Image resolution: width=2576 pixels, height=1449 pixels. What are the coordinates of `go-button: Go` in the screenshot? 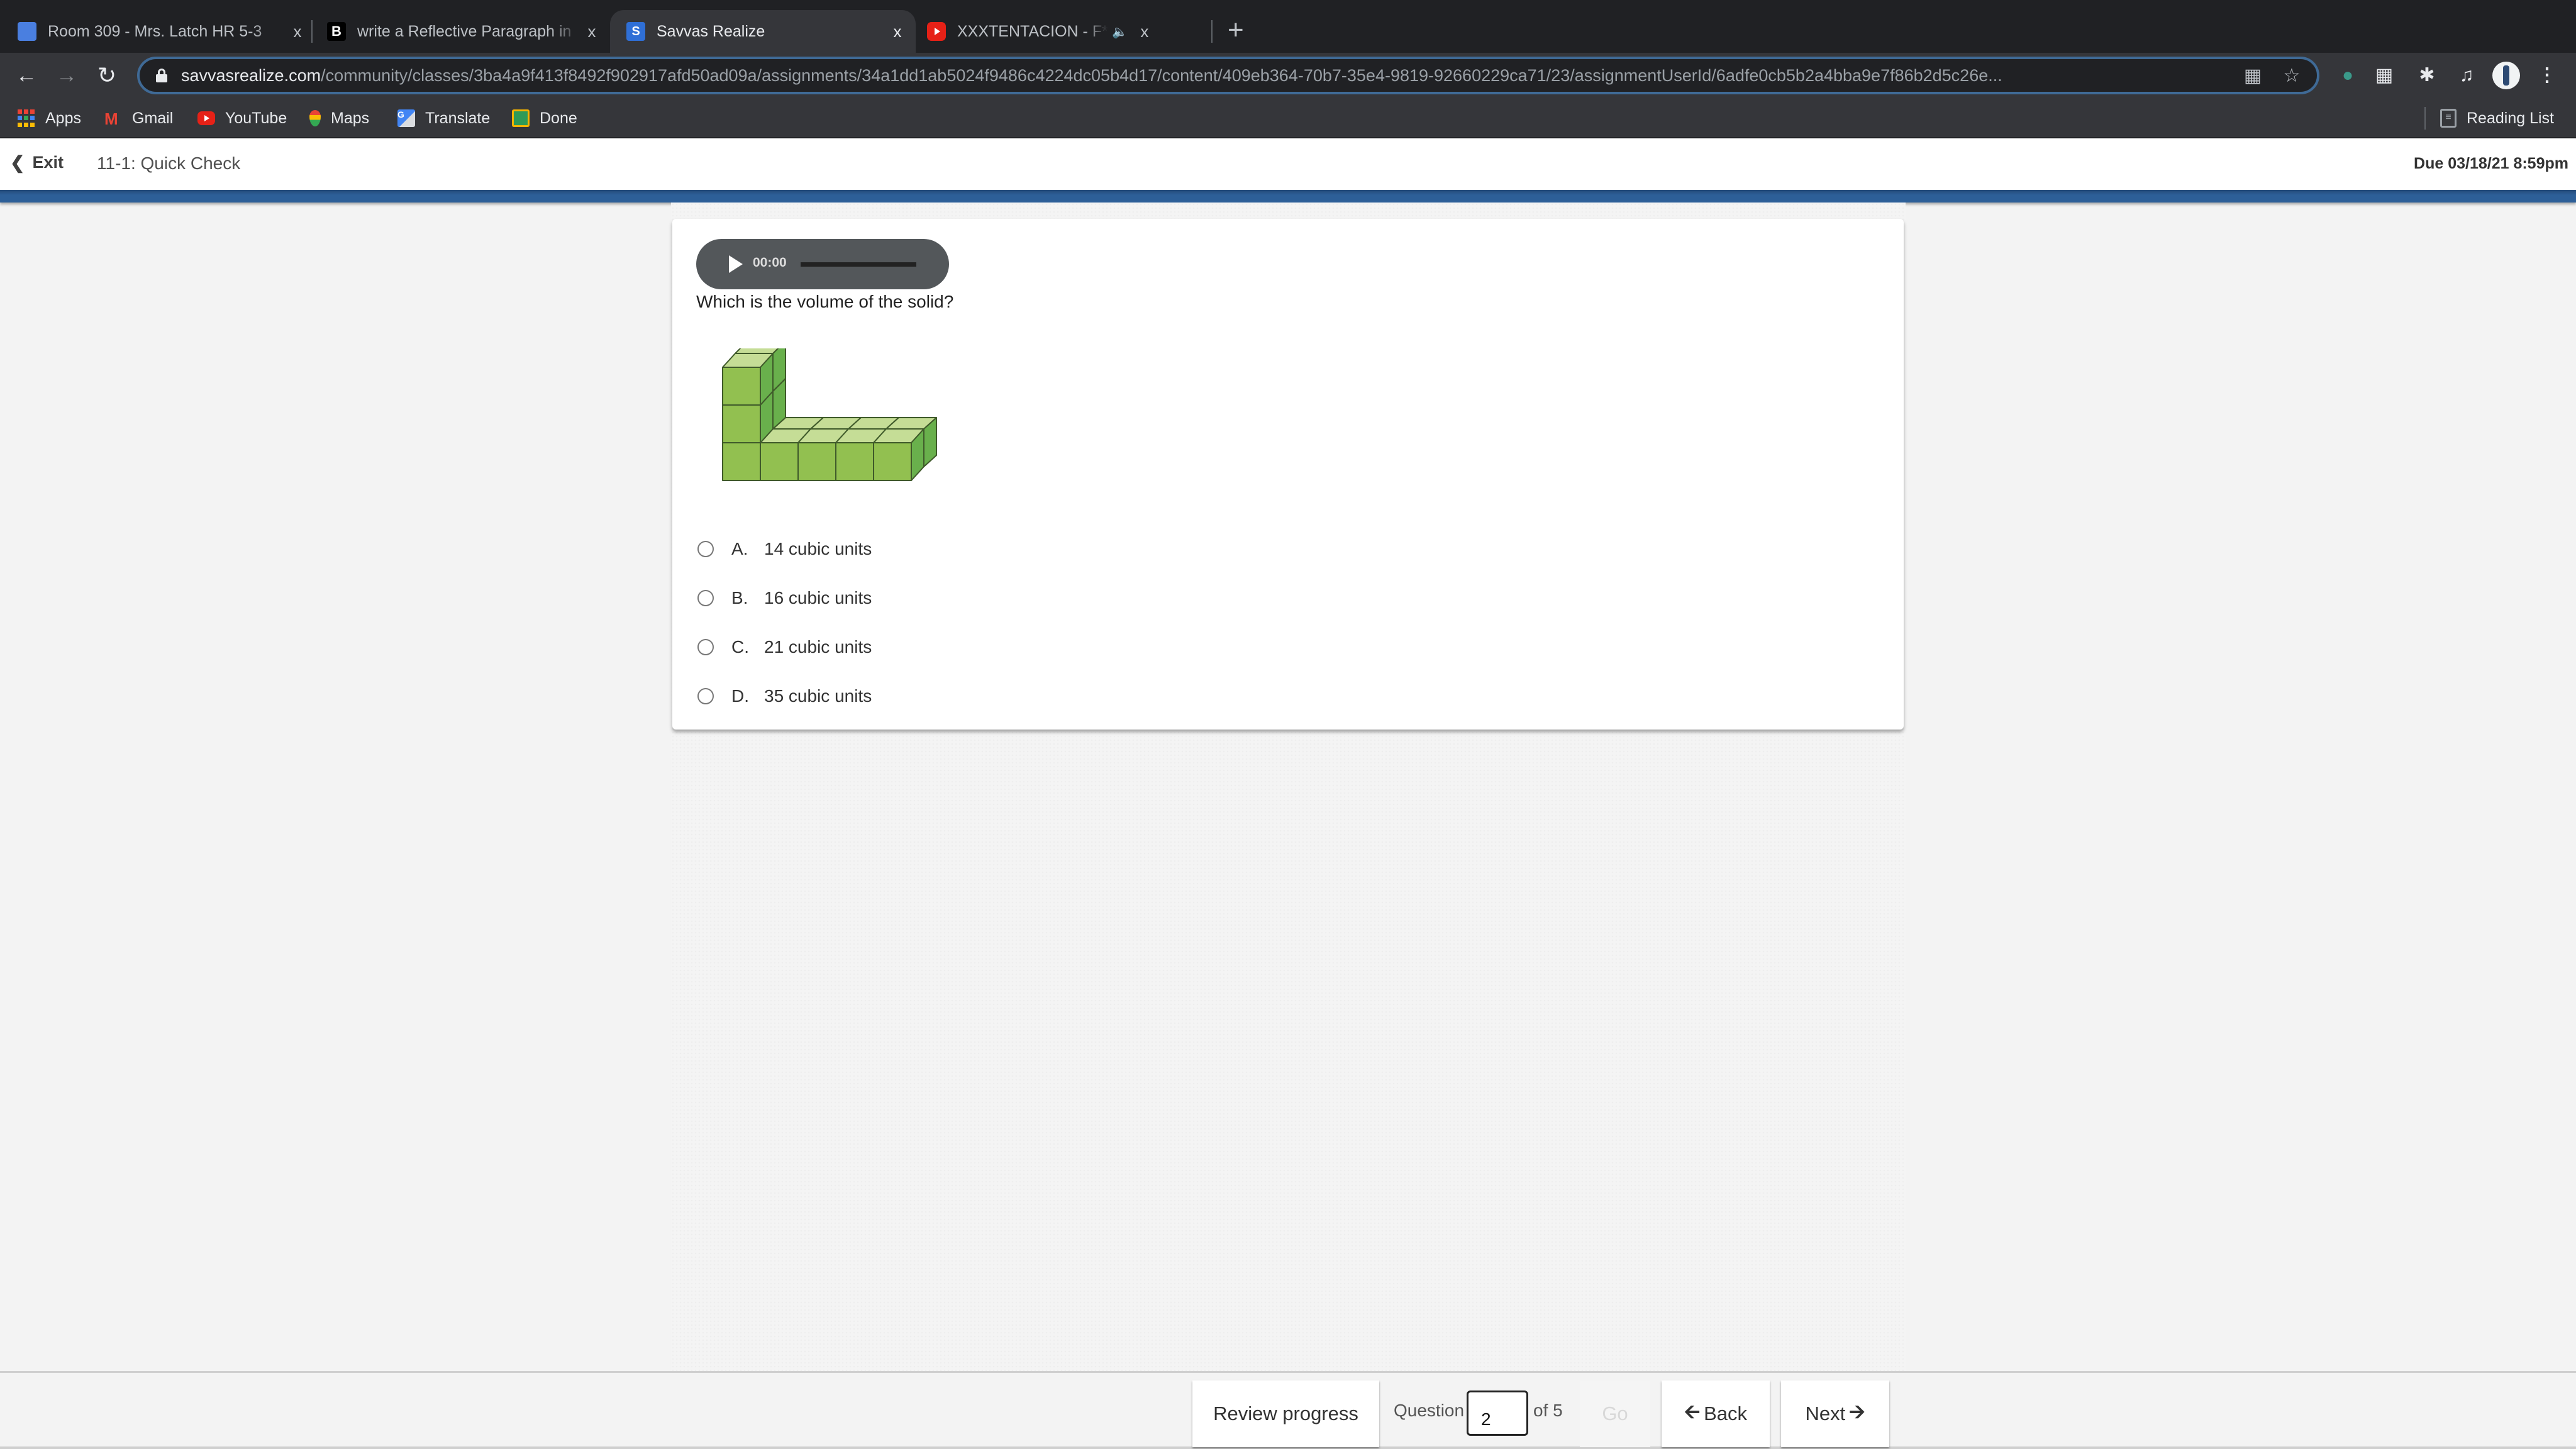 It's located at (1615, 1413).